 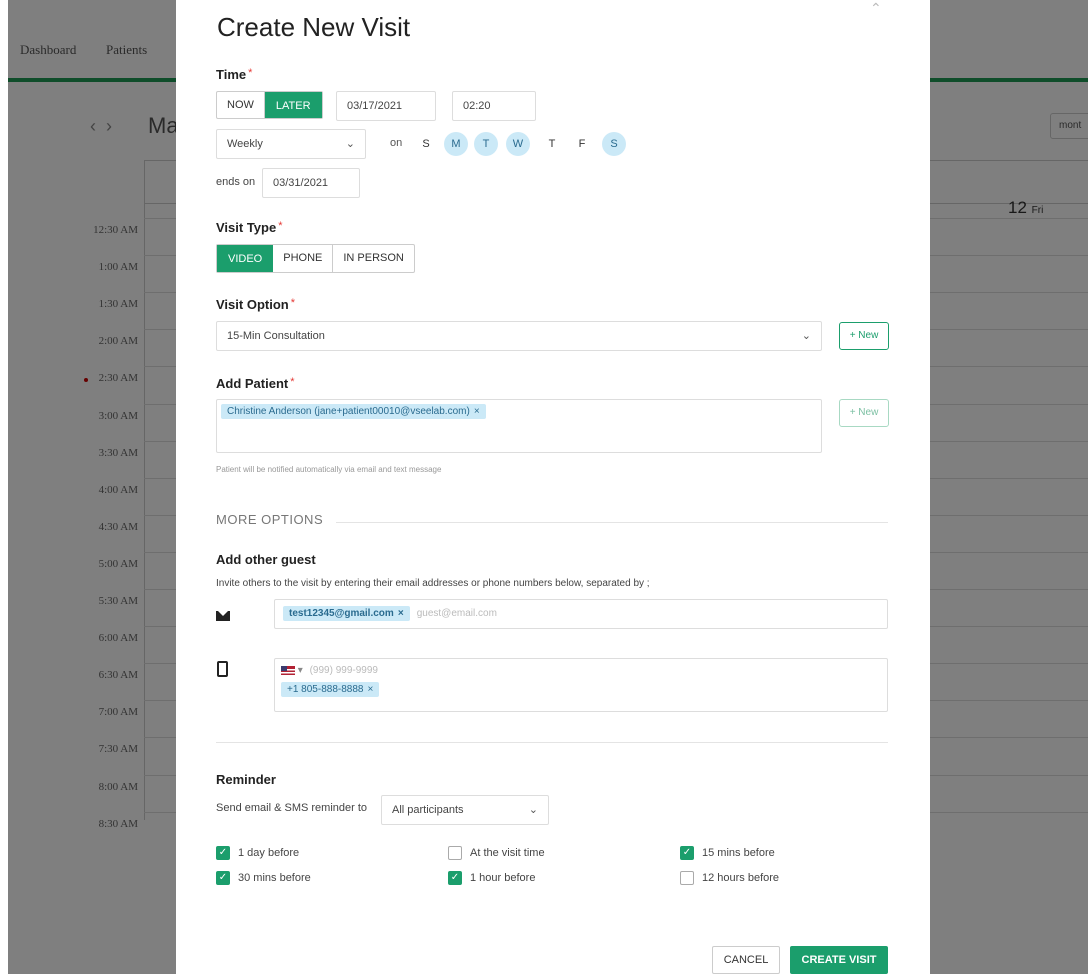 What do you see at coordinates (738, 853) in the screenshot?
I see `reminder-option-label: 15 mins before` at bounding box center [738, 853].